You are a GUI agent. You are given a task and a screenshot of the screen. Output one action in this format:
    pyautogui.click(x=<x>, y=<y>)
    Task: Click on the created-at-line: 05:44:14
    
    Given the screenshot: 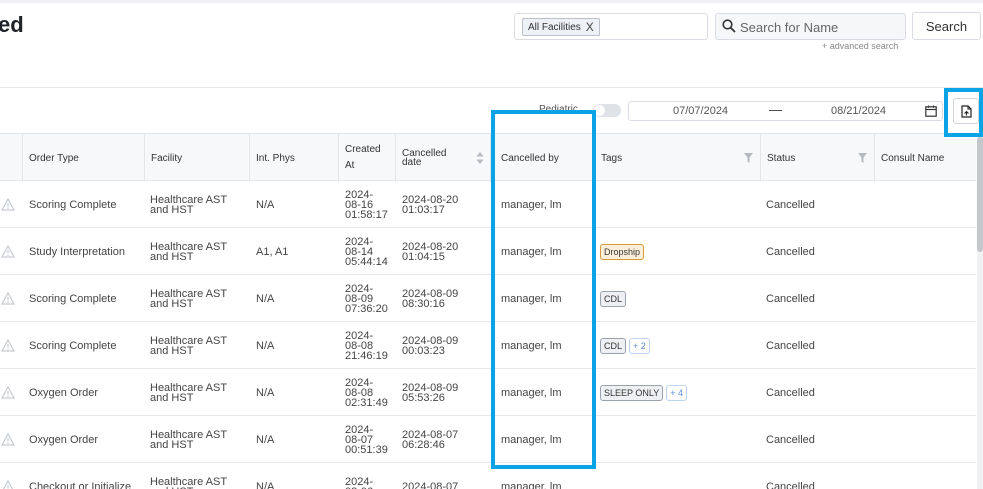 What is the action you would take?
    pyautogui.click(x=366, y=261)
    